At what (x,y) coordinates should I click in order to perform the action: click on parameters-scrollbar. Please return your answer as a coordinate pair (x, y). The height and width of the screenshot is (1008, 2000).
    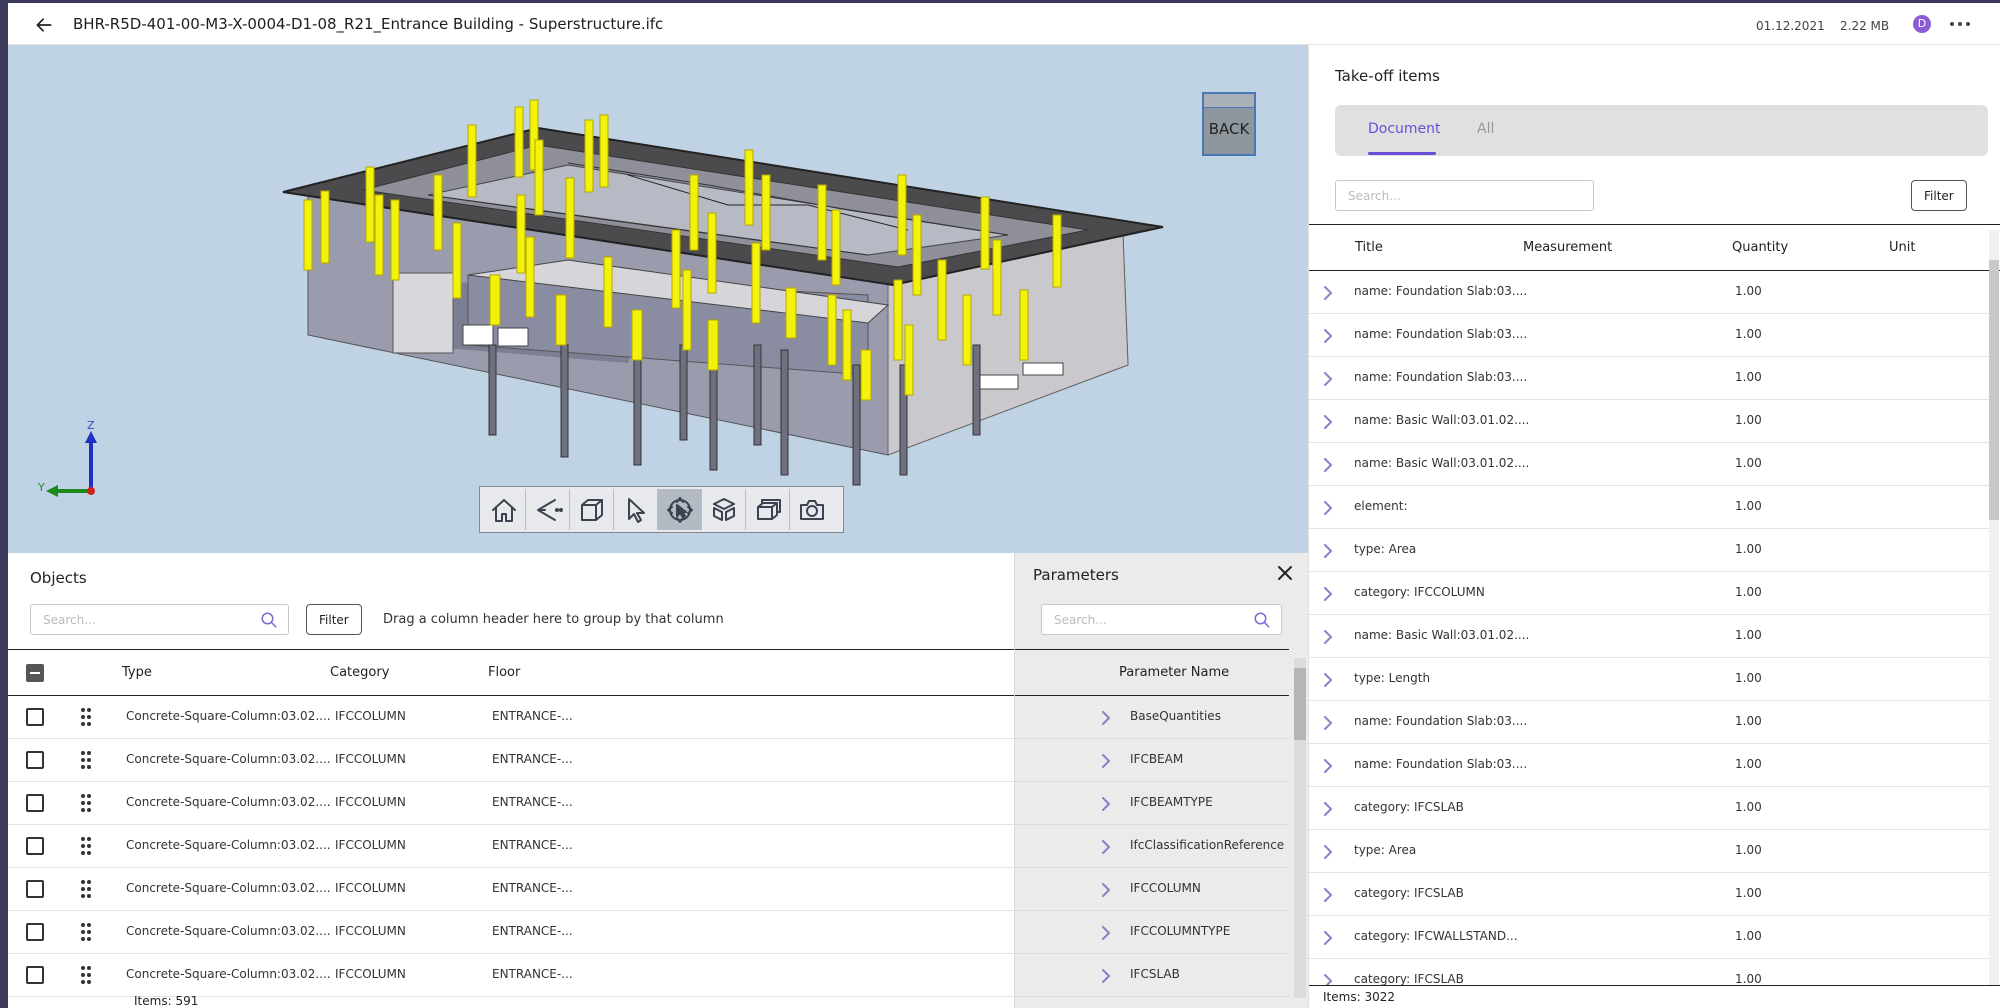
    Looking at the image, I should click on (1300, 828).